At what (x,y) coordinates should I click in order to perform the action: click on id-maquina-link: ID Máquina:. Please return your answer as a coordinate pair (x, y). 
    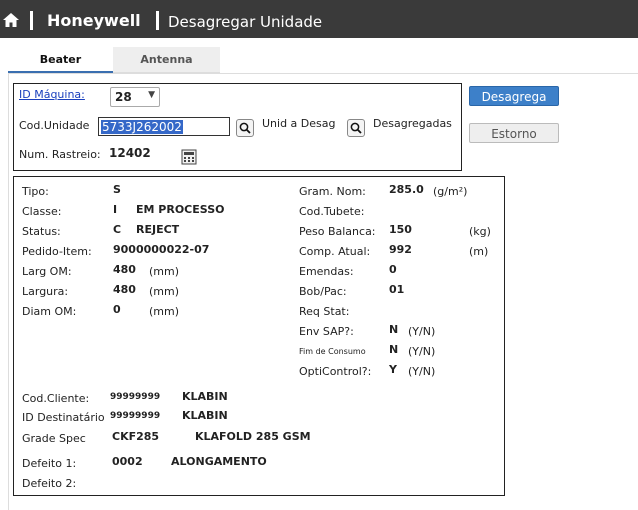
    Looking at the image, I should click on (52, 94).